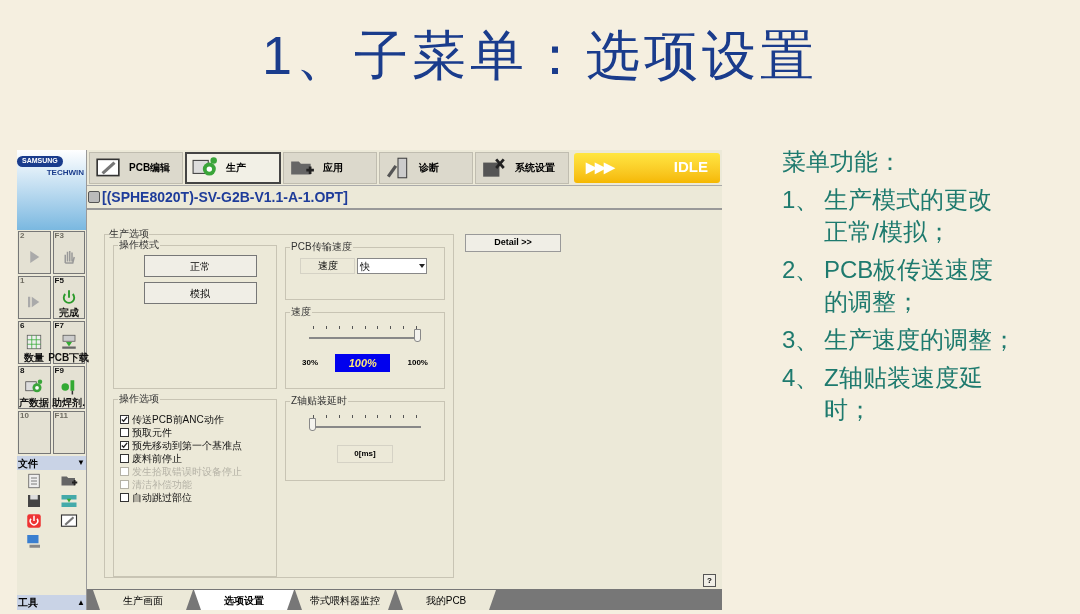 The width and height of the screenshot is (1080, 614). What do you see at coordinates (647, 167) in the screenshot?
I see `status-indicator: ▶▶▶ IDLE` at bounding box center [647, 167].